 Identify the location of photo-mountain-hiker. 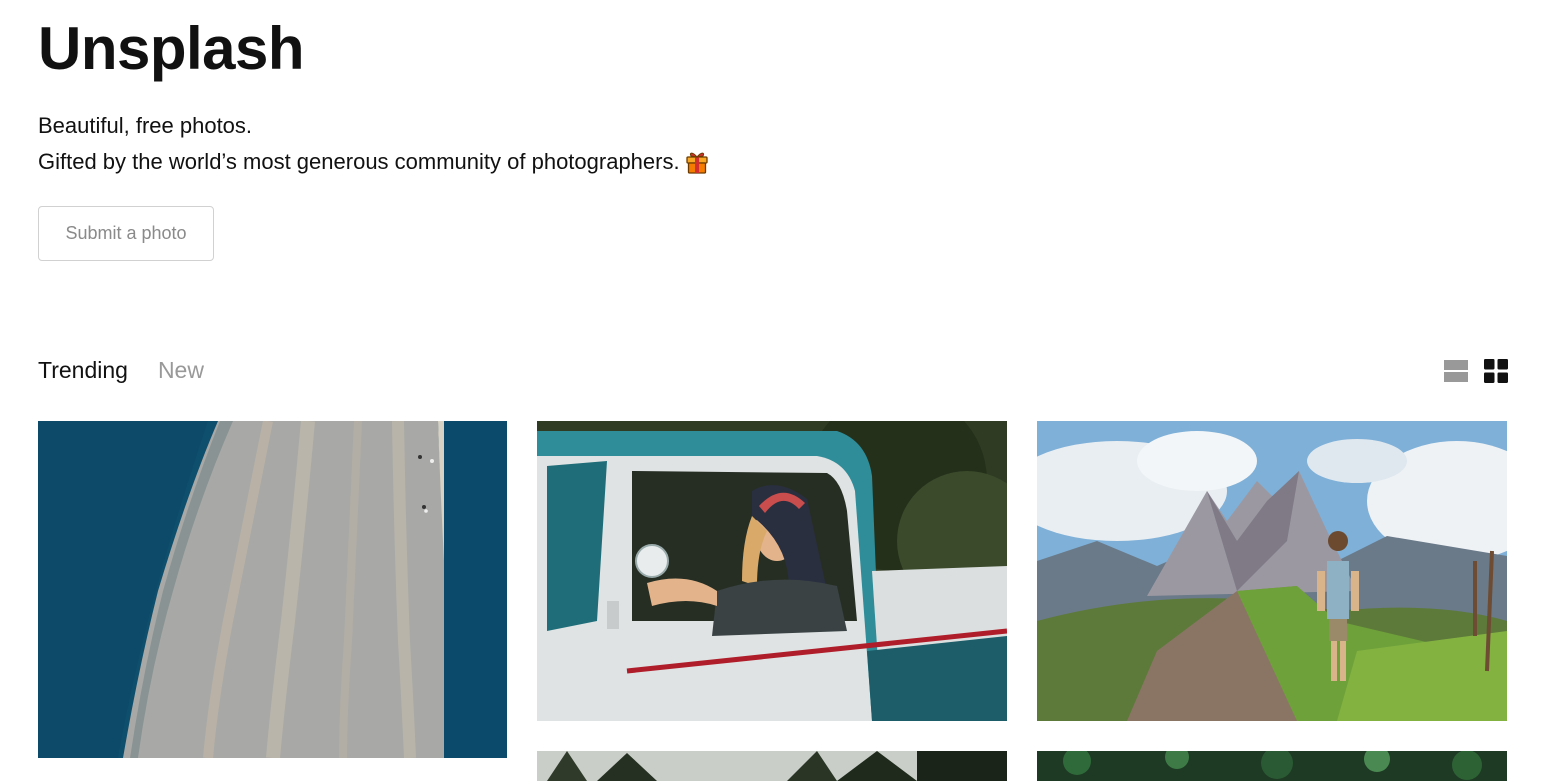
(1272, 571).